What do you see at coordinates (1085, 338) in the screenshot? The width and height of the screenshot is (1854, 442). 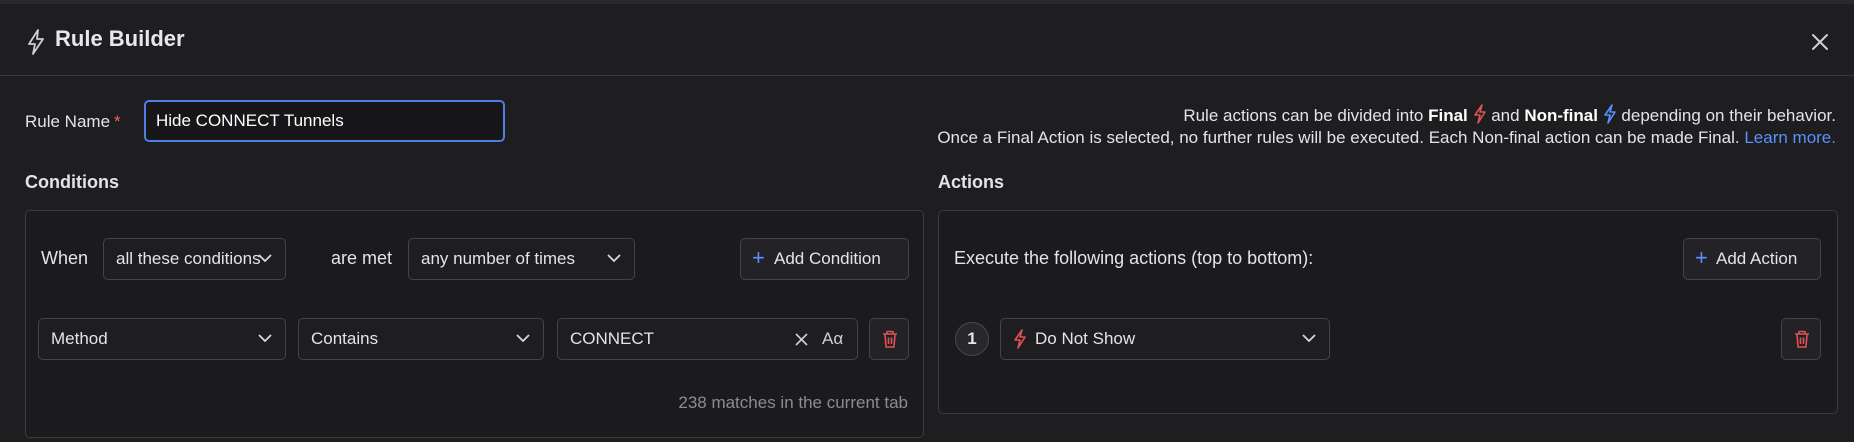 I see `action-type-value: Do Not Show` at bounding box center [1085, 338].